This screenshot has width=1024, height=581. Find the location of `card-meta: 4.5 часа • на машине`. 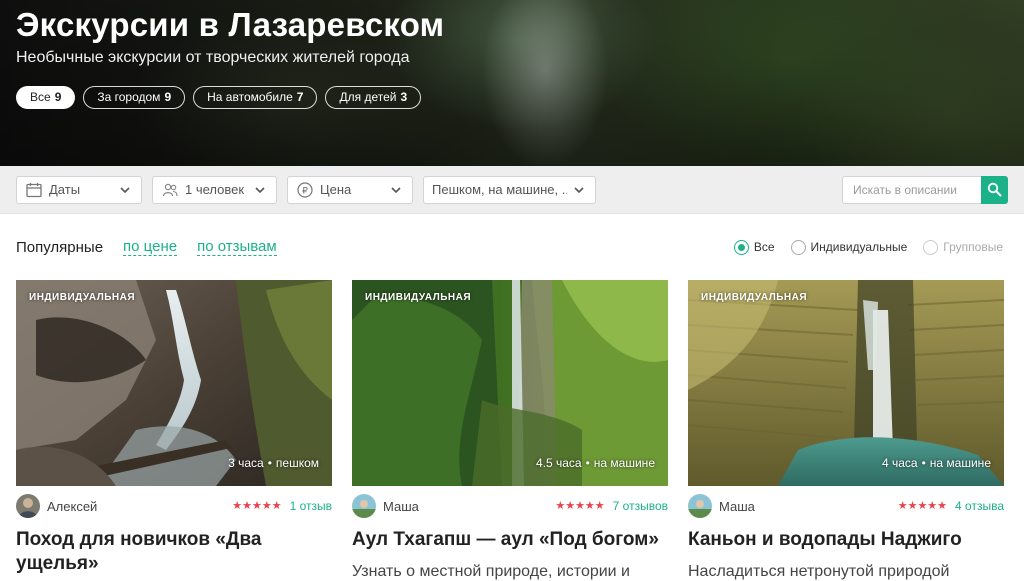

card-meta: 4.5 часа • на машине is located at coordinates (595, 463).